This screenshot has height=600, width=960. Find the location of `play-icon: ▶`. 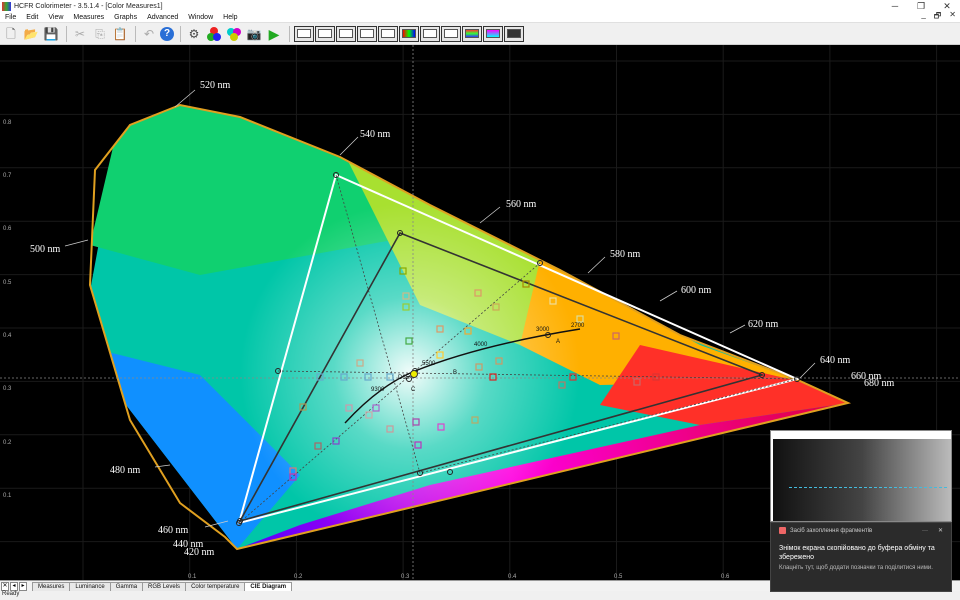

play-icon: ▶ is located at coordinates (274, 33).